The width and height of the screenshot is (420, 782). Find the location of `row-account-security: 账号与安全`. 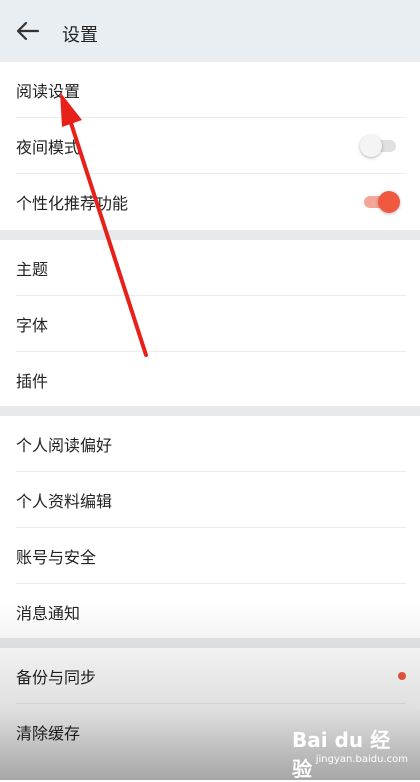

row-account-security: 账号与安全 is located at coordinates (210, 556).